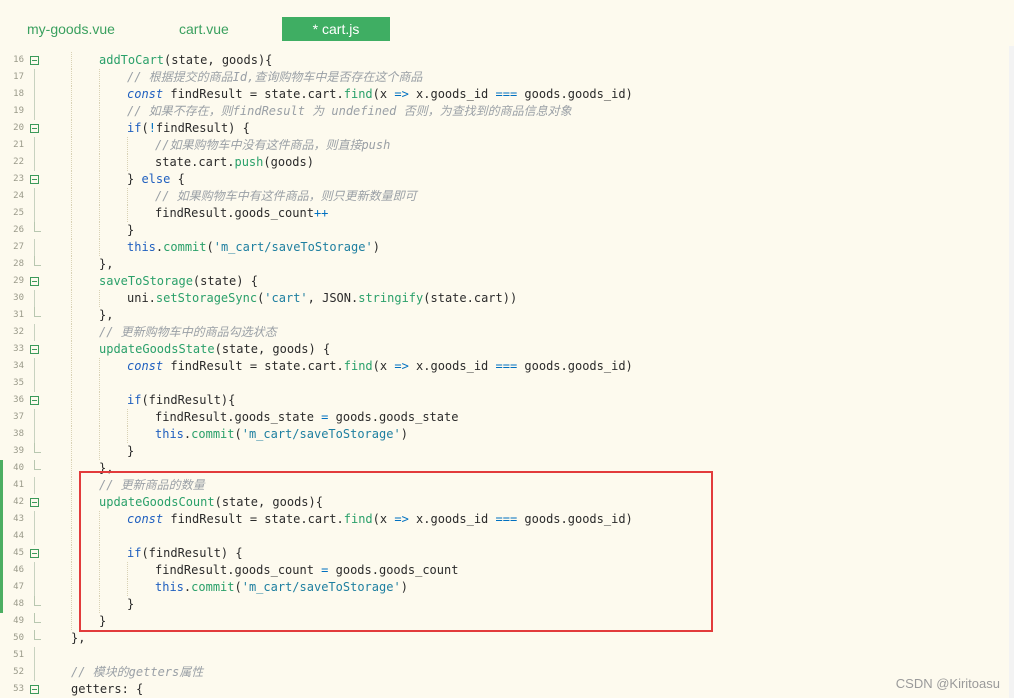  Describe the element at coordinates (504, 451) in the screenshot. I see `code-line: 39}` at that location.